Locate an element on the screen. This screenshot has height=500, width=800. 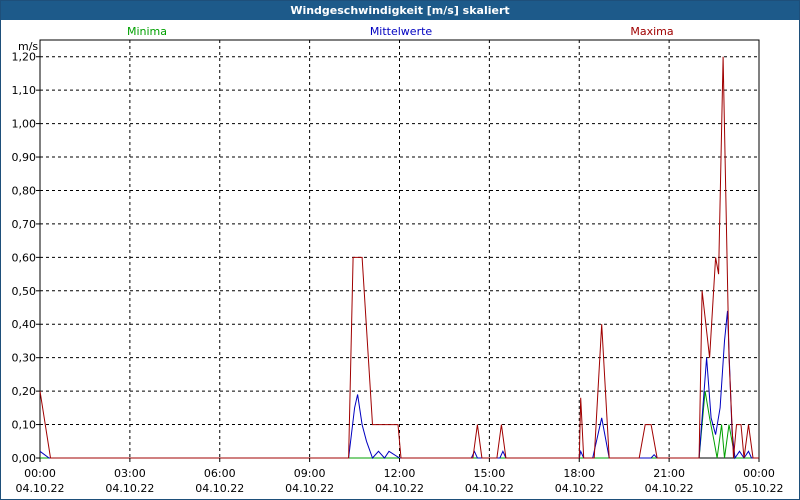
legend-item-maxima: Maxima is located at coordinates (651, 31).